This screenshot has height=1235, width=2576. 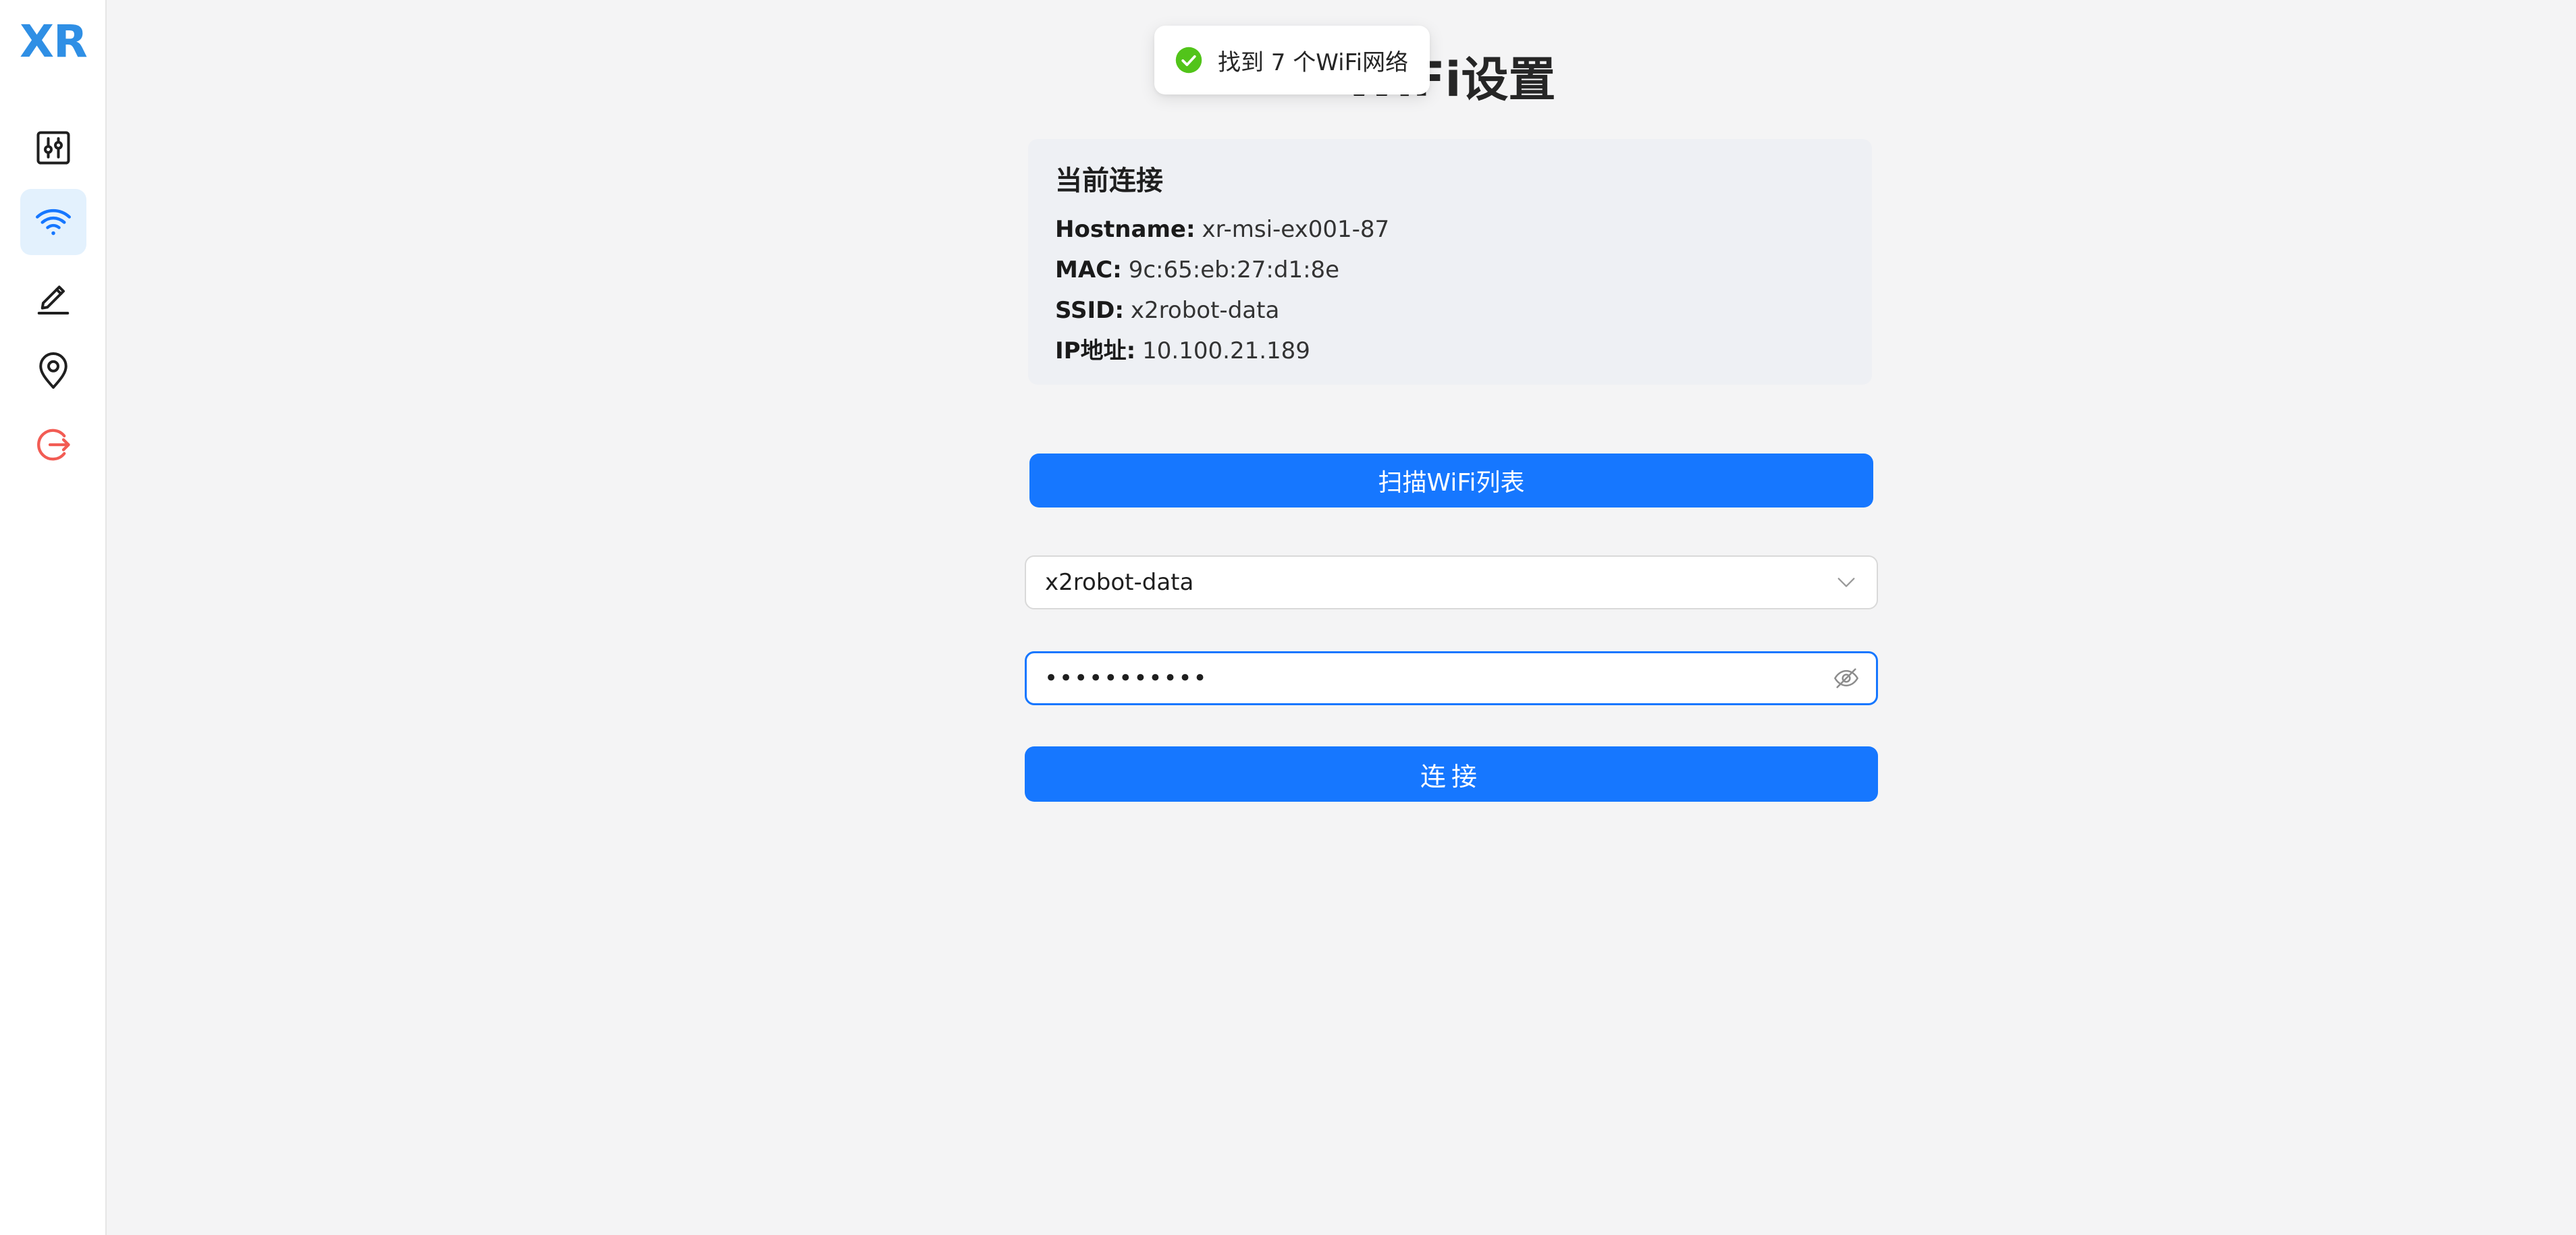 I want to click on wifi-icon, so click(x=54, y=222).